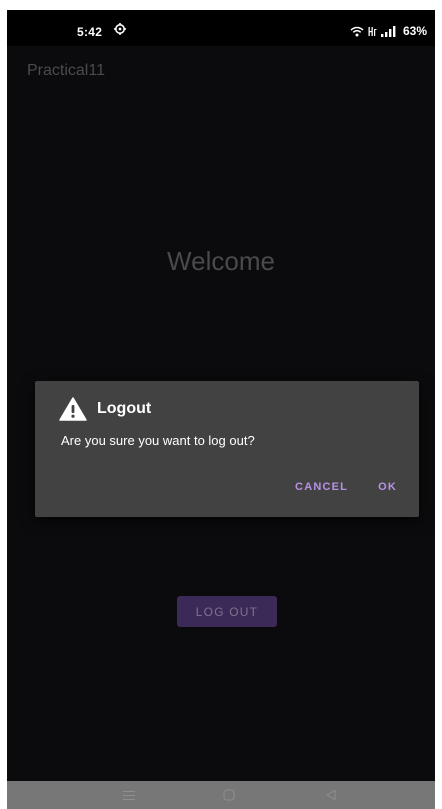  What do you see at coordinates (387, 487) in the screenshot?
I see `ok-button: OK` at bounding box center [387, 487].